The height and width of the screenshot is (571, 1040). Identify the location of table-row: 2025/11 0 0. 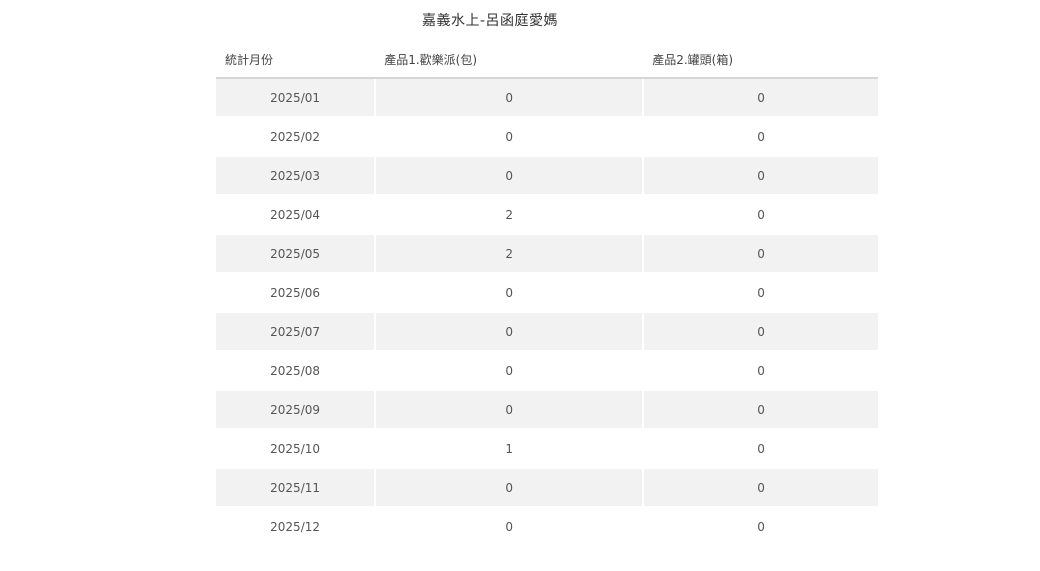
(547, 488).